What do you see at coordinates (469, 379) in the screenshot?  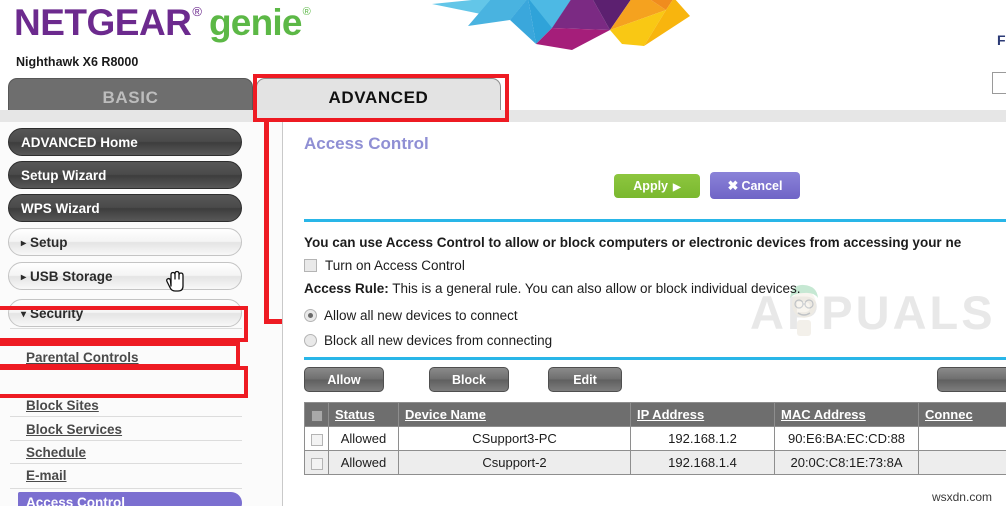 I see `block-button: Block` at bounding box center [469, 379].